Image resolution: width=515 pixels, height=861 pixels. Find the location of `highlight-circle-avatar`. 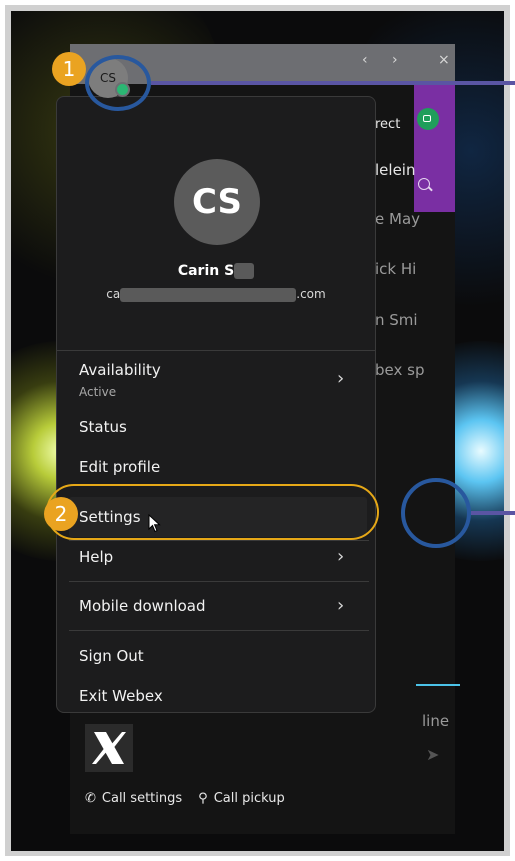

highlight-circle-avatar is located at coordinates (118, 83).